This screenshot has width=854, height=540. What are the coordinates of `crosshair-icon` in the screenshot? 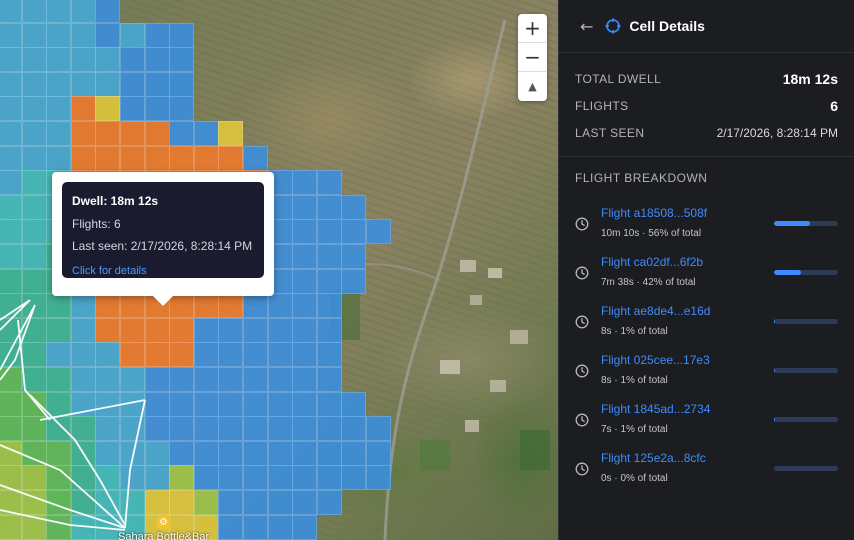 It's located at (613, 26).